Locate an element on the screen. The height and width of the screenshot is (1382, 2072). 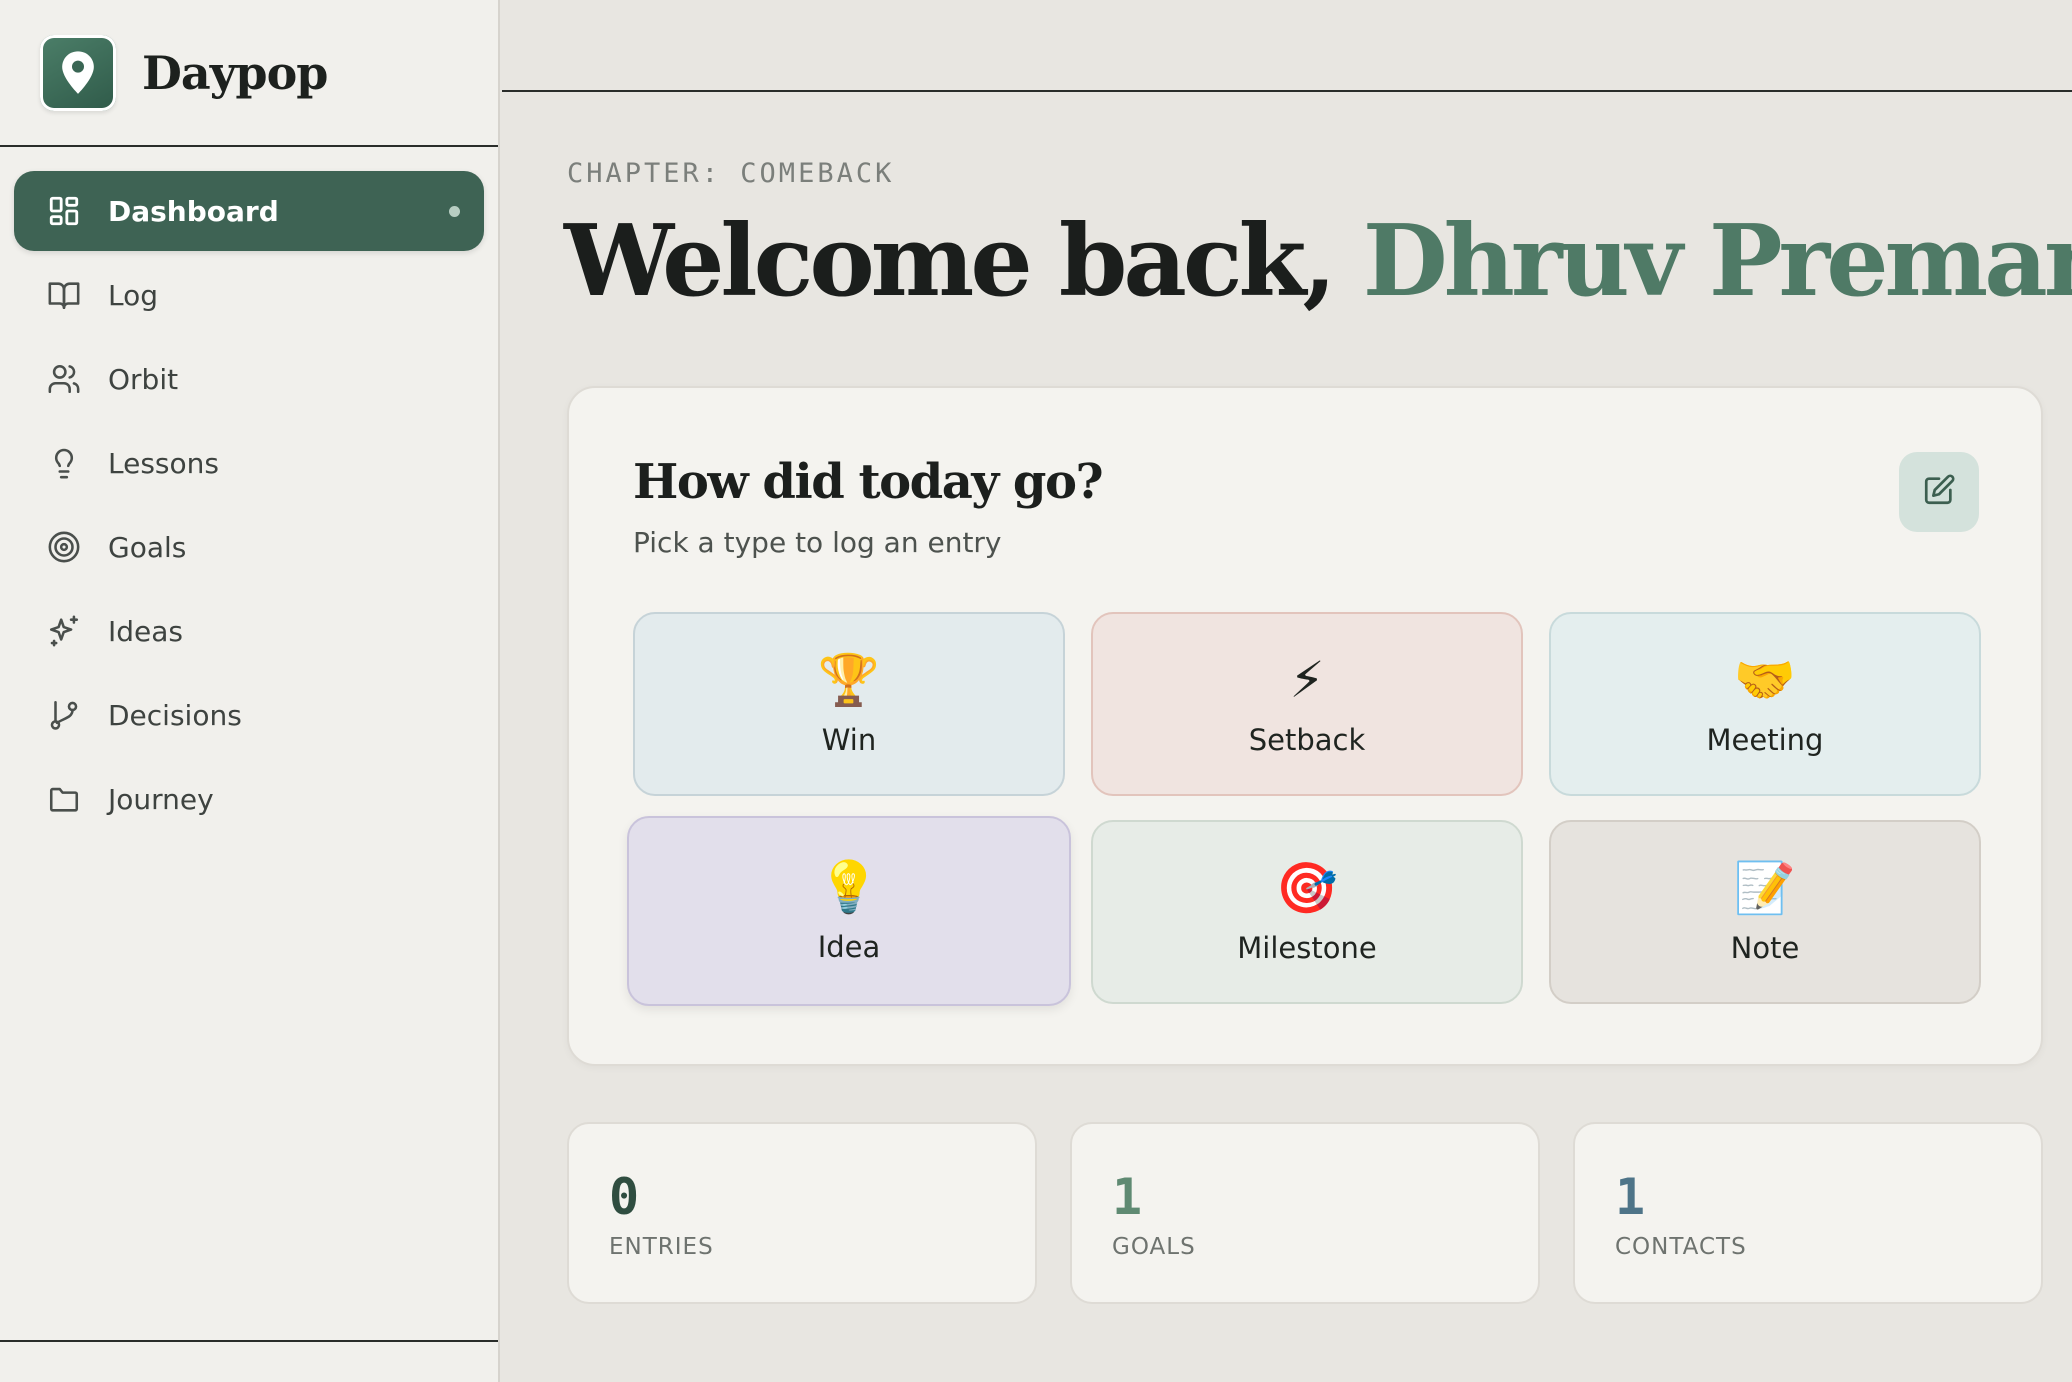
users-icon is located at coordinates (64, 379).